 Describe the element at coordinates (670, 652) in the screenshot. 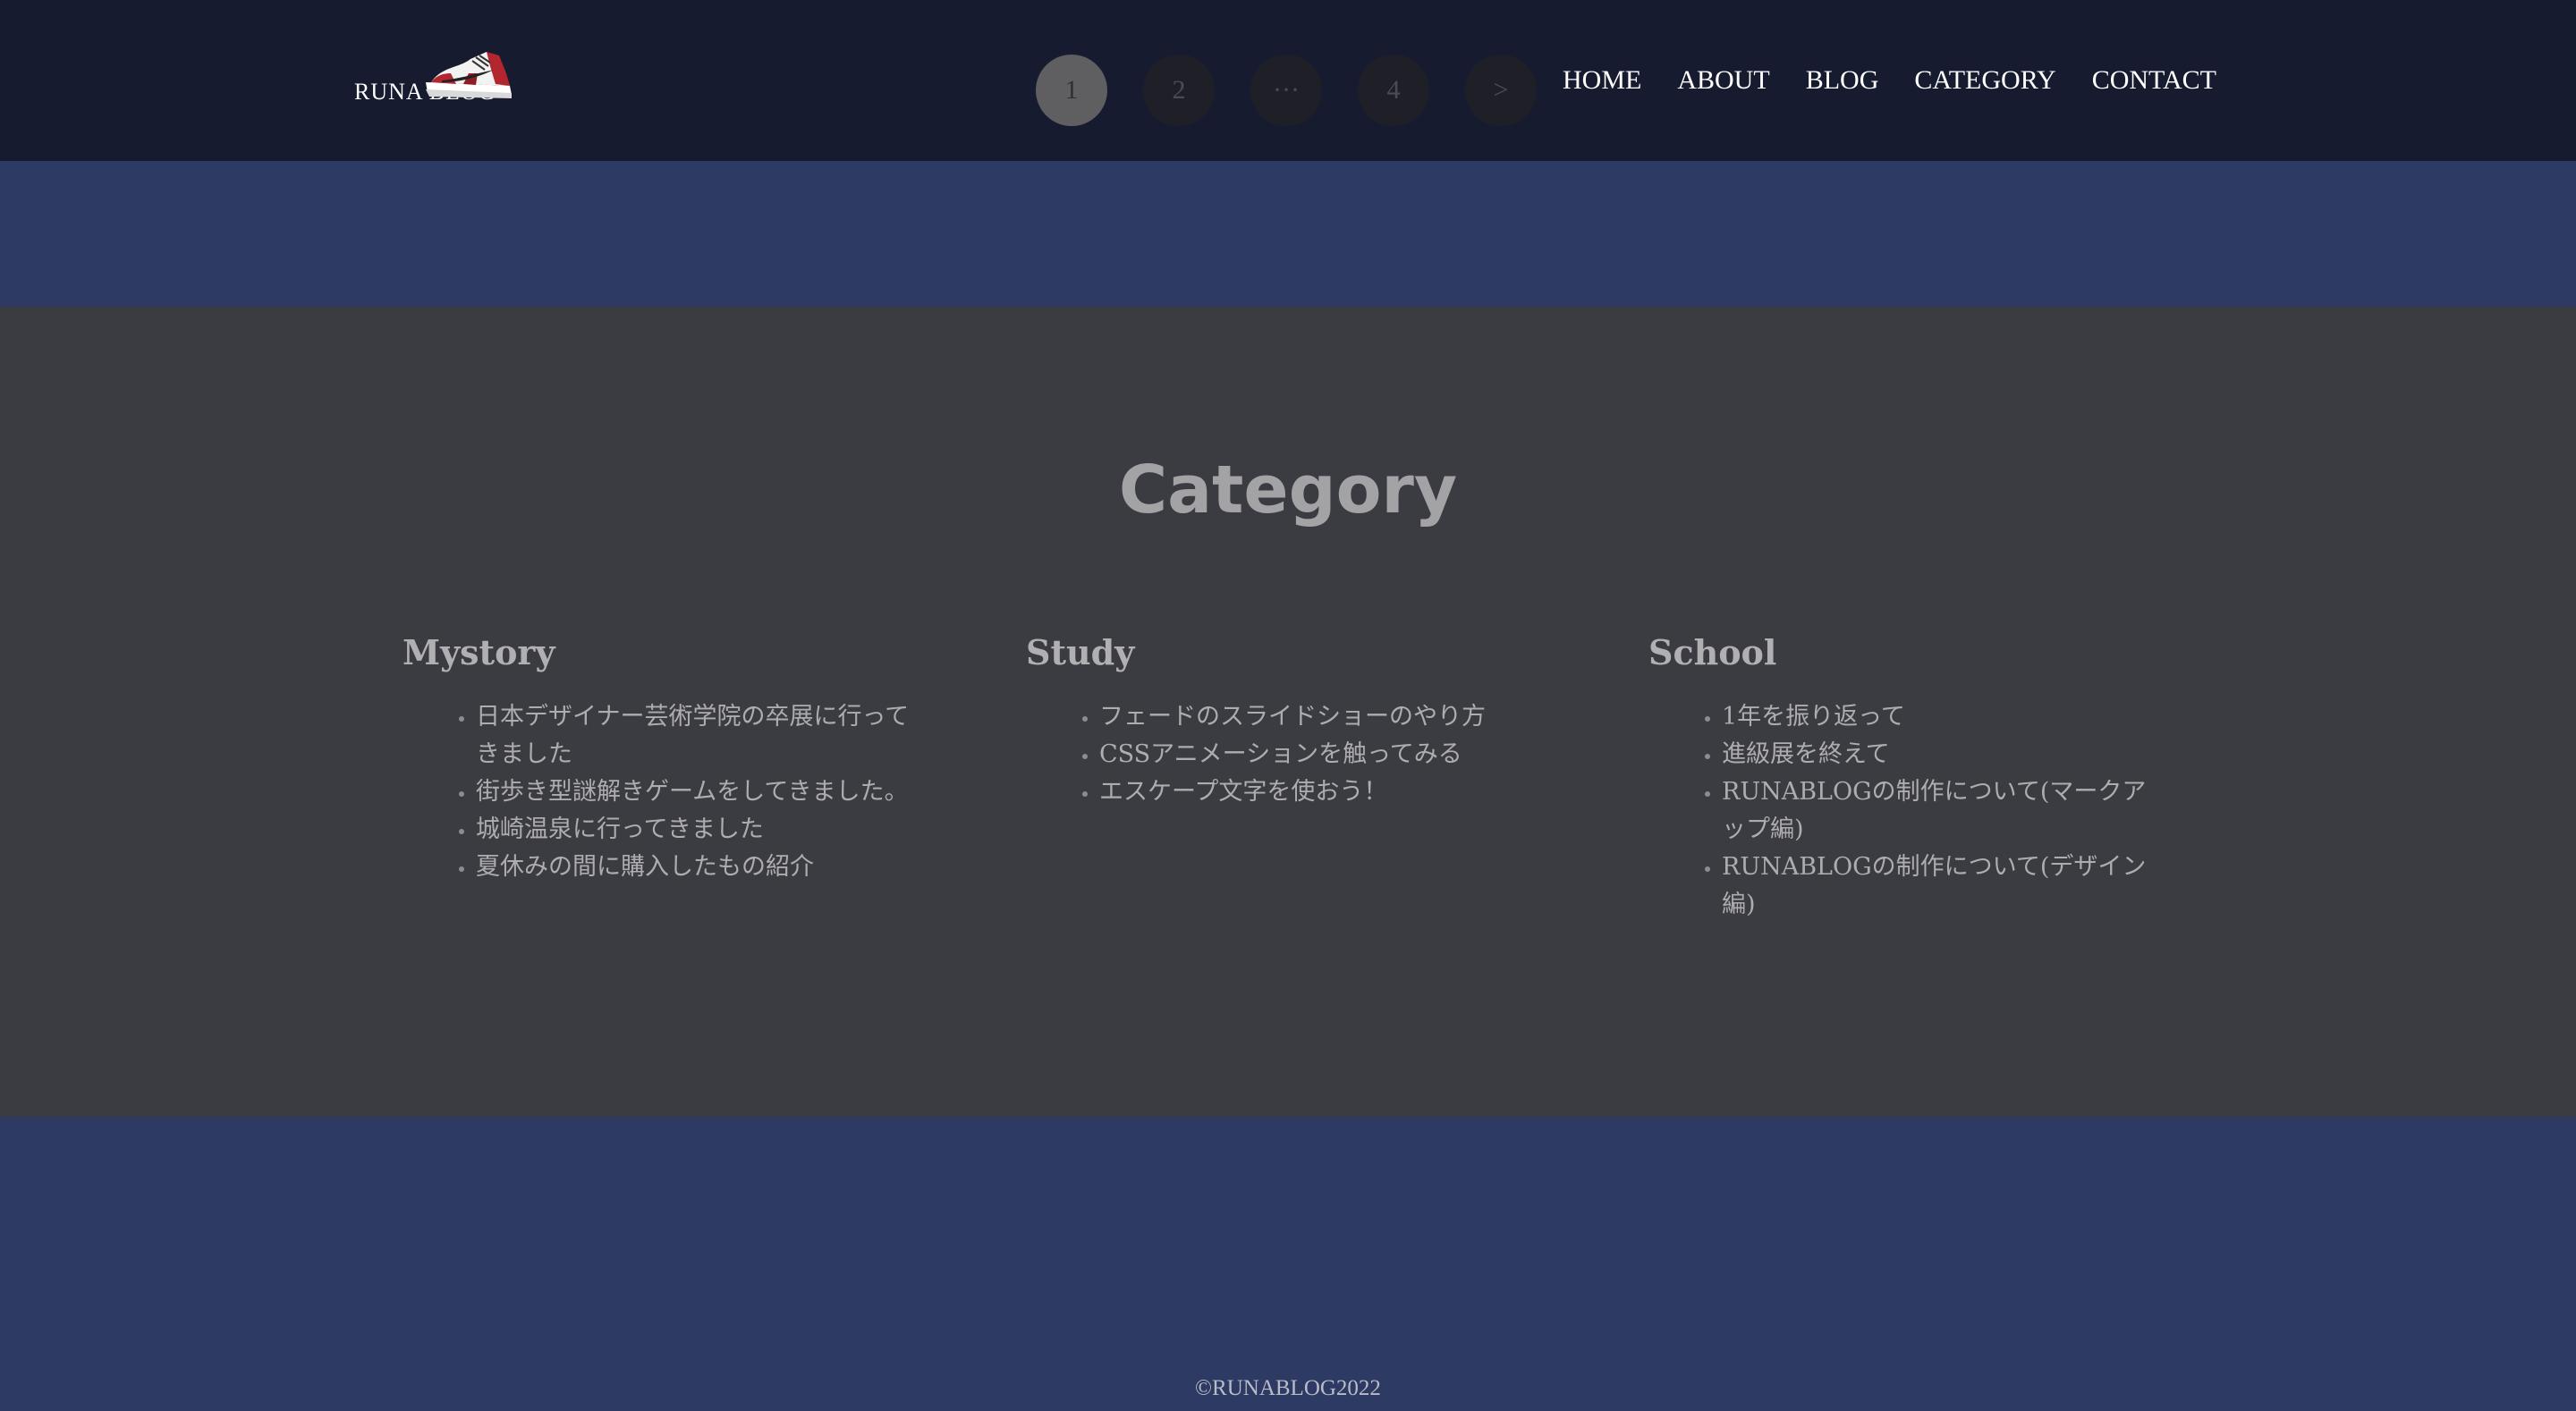

I see `category-title: Mystory` at that location.